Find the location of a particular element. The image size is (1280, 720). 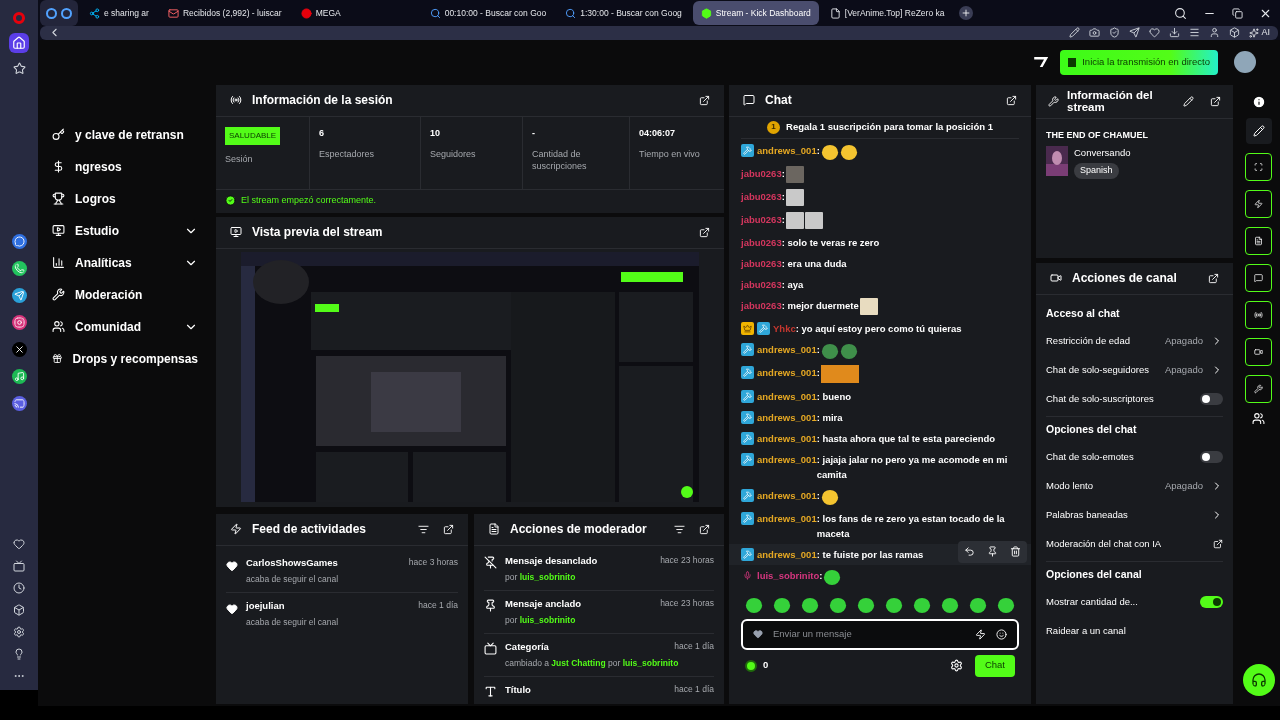

browser-tab: MEGA is located at coordinates (320, 13).